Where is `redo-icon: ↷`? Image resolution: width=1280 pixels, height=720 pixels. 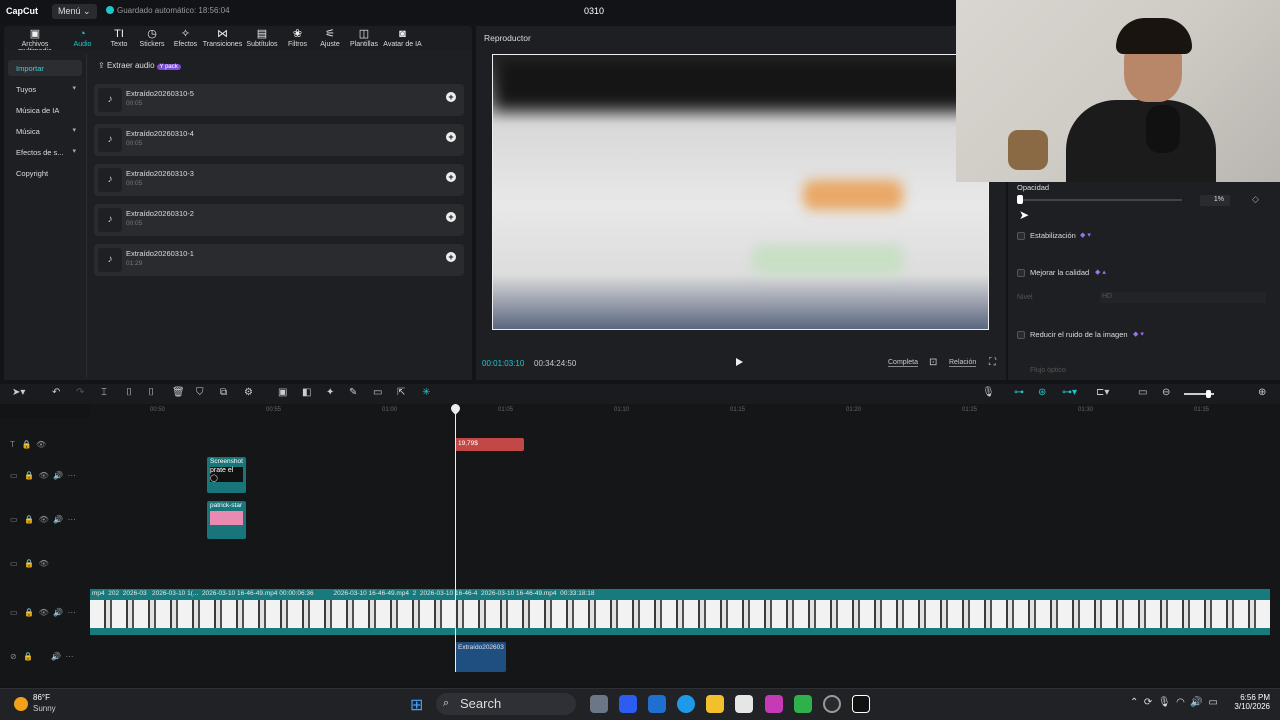 redo-icon: ↷ is located at coordinates (80, 392).